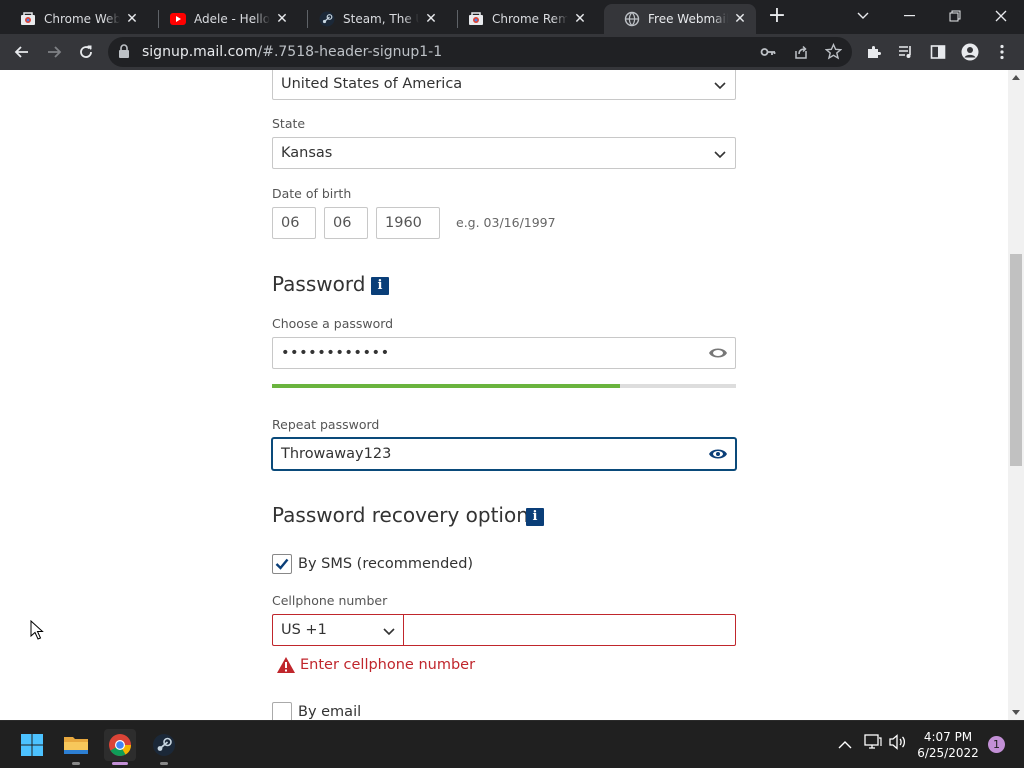 The image size is (1024, 768). I want to click on repeat-password-label: Repeat password, so click(326, 424).